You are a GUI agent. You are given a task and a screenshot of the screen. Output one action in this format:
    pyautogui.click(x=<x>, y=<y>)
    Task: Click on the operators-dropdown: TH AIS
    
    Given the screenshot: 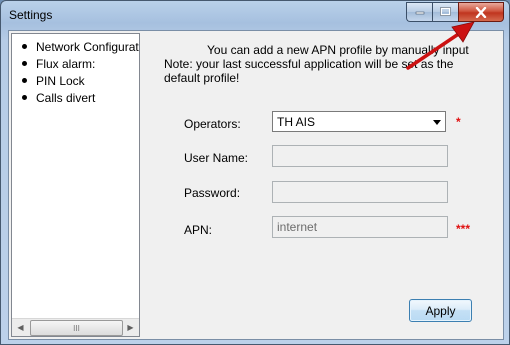 What is the action you would take?
    pyautogui.click(x=359, y=121)
    